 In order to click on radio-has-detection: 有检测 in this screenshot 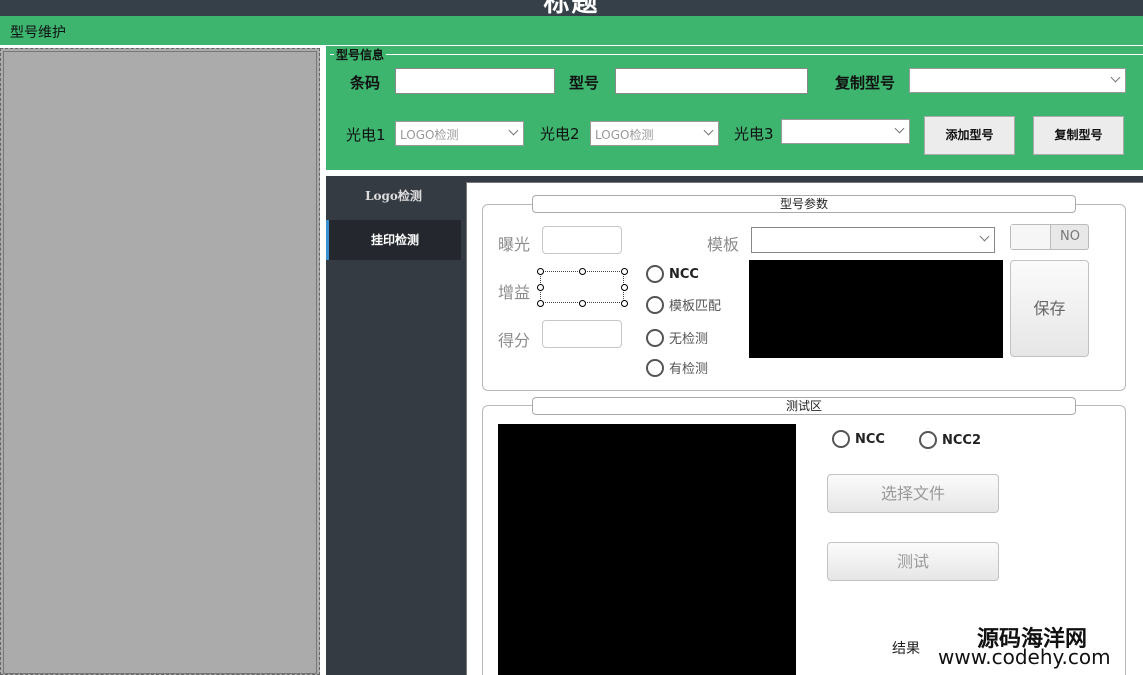, I will do `click(677, 367)`.